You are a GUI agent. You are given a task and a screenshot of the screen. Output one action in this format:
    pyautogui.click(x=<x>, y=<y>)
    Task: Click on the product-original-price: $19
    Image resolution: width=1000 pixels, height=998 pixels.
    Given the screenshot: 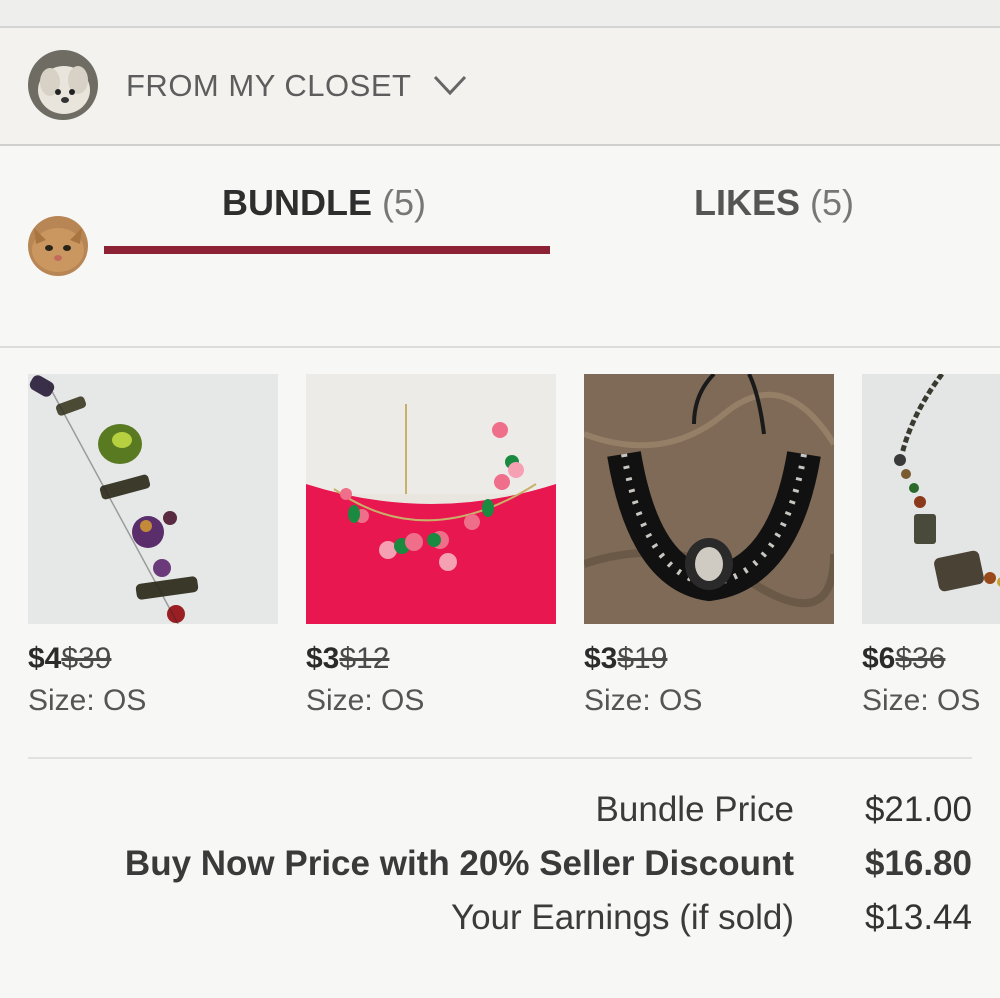 What is the action you would take?
    pyautogui.click(x=642, y=658)
    